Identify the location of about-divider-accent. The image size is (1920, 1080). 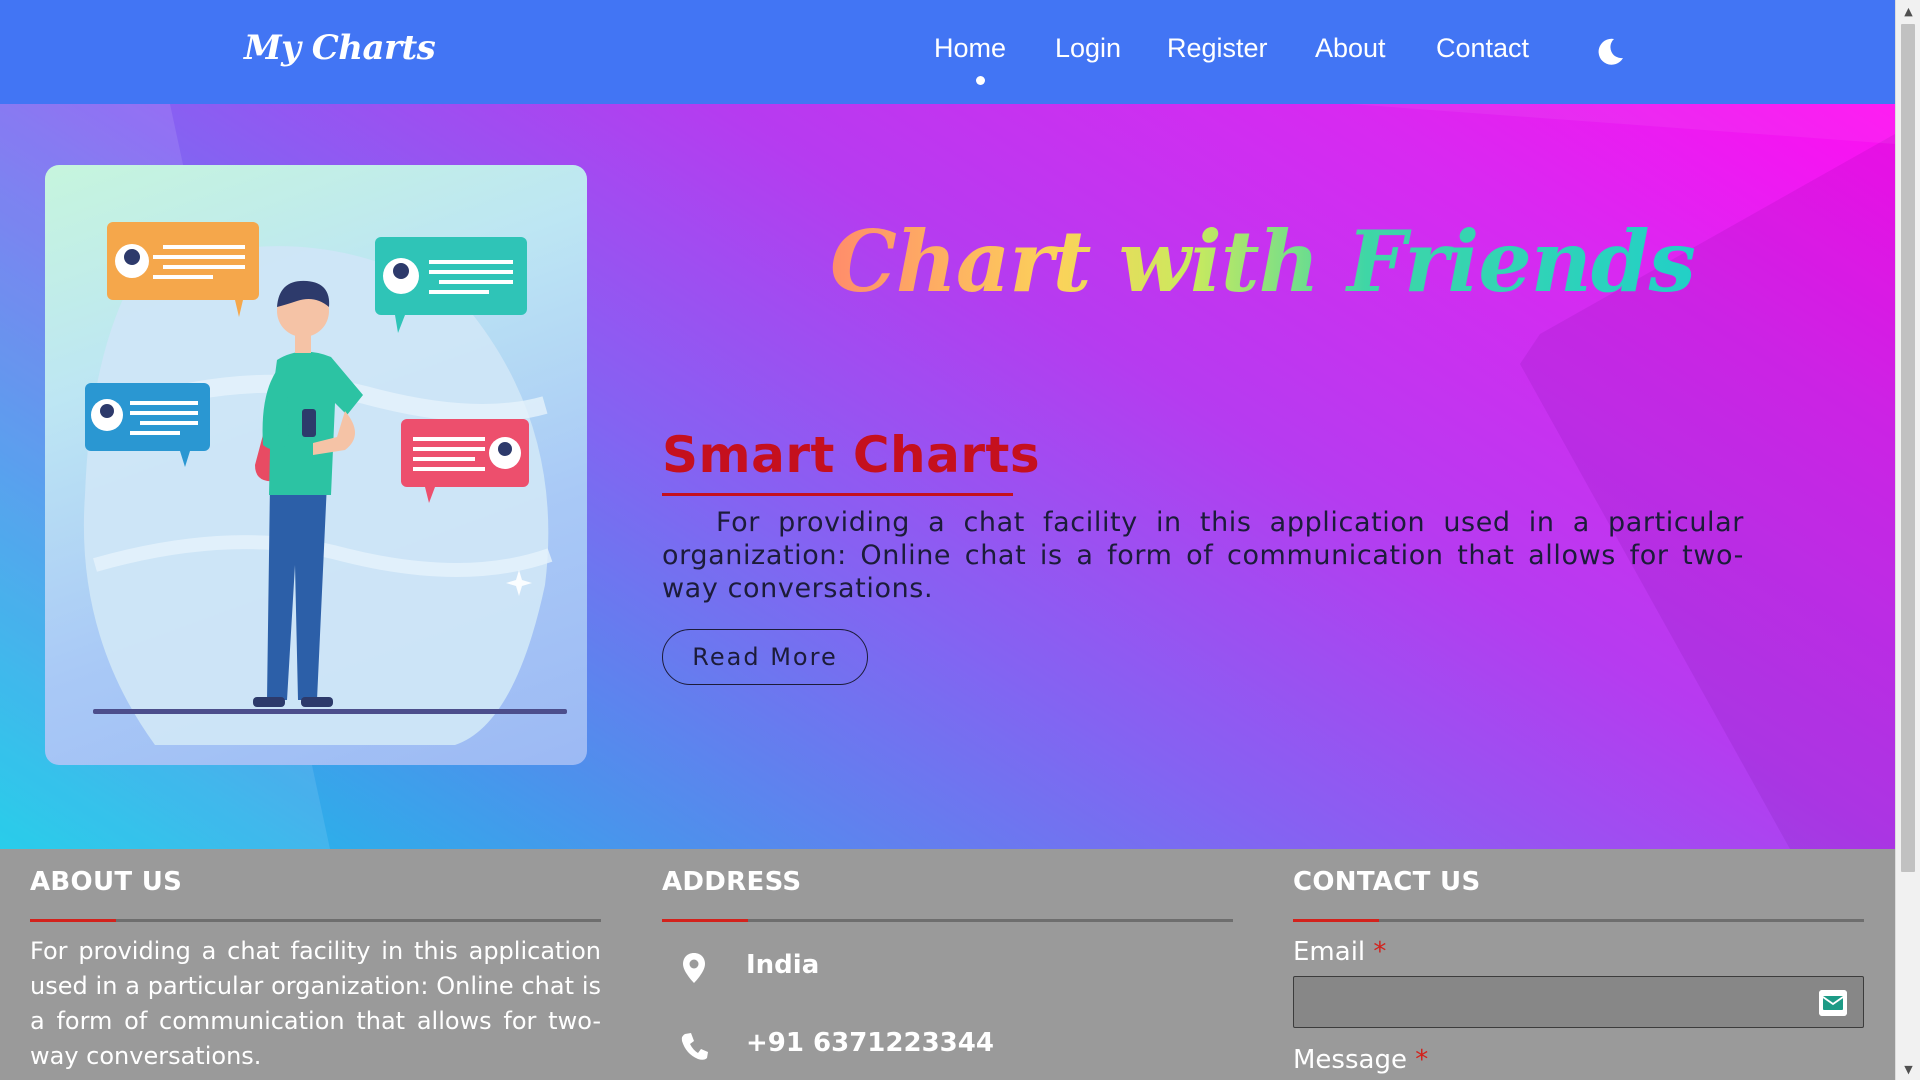
(73, 920).